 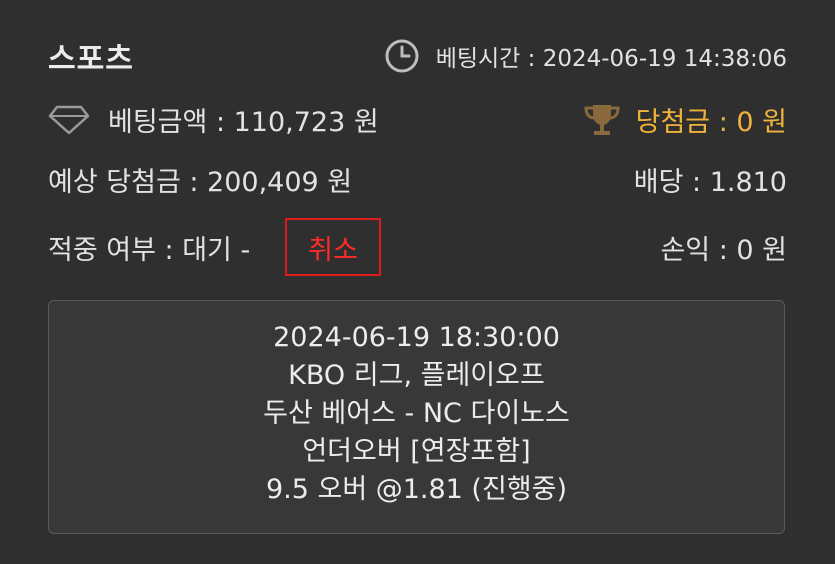 I want to click on match-datetime: 2024-06-19 18:30:00, so click(x=416, y=337).